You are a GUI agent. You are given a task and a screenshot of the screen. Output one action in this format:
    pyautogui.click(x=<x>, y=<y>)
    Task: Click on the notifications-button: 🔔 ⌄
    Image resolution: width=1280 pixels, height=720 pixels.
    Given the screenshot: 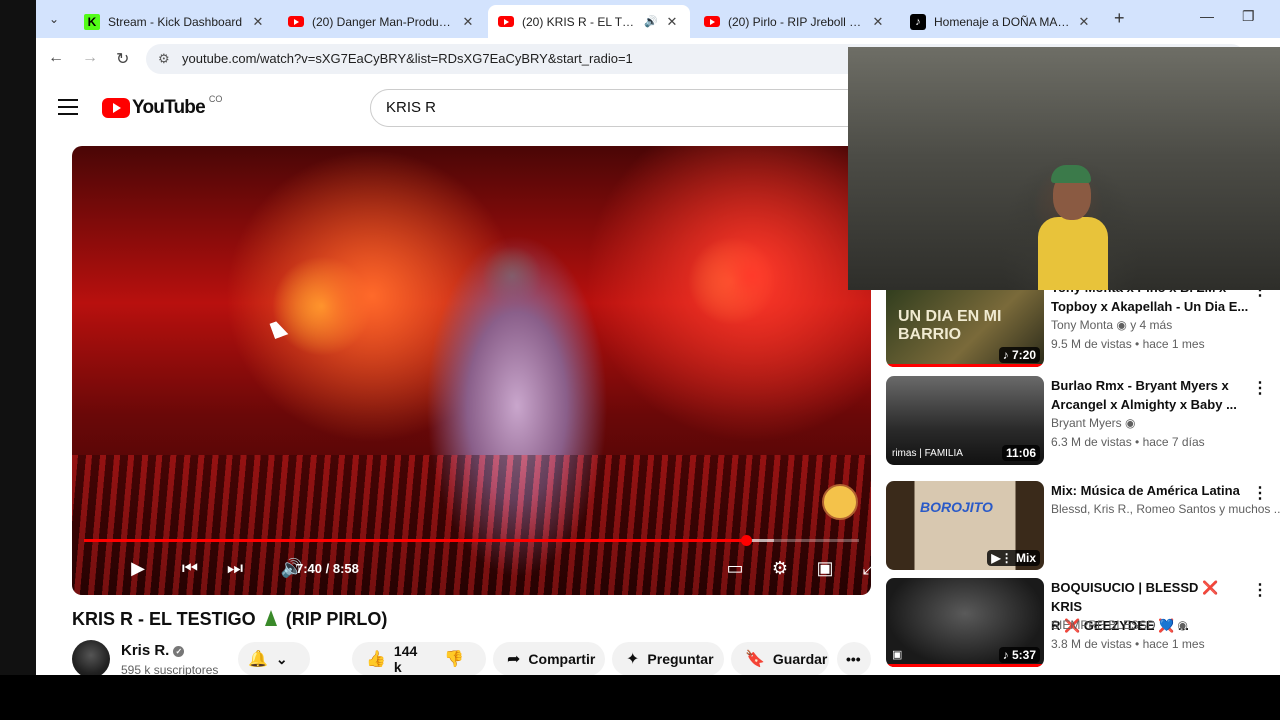 What is the action you would take?
    pyautogui.click(x=274, y=658)
    